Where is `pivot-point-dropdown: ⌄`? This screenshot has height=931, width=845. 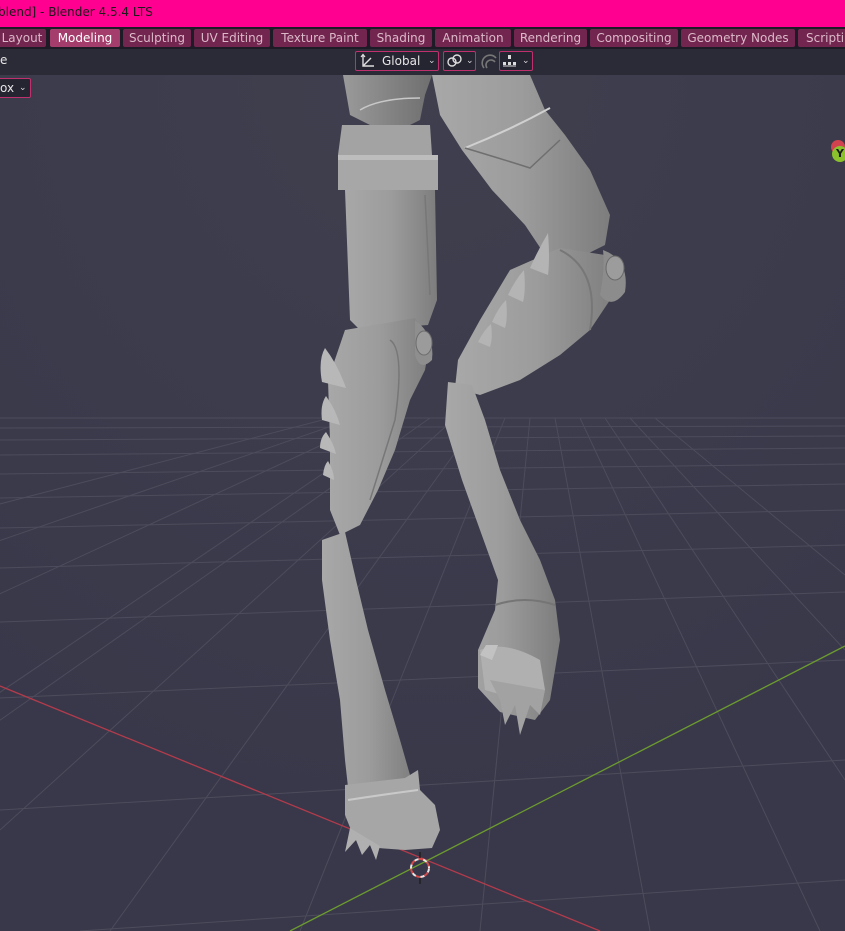 pivot-point-dropdown: ⌄ is located at coordinates (459, 61).